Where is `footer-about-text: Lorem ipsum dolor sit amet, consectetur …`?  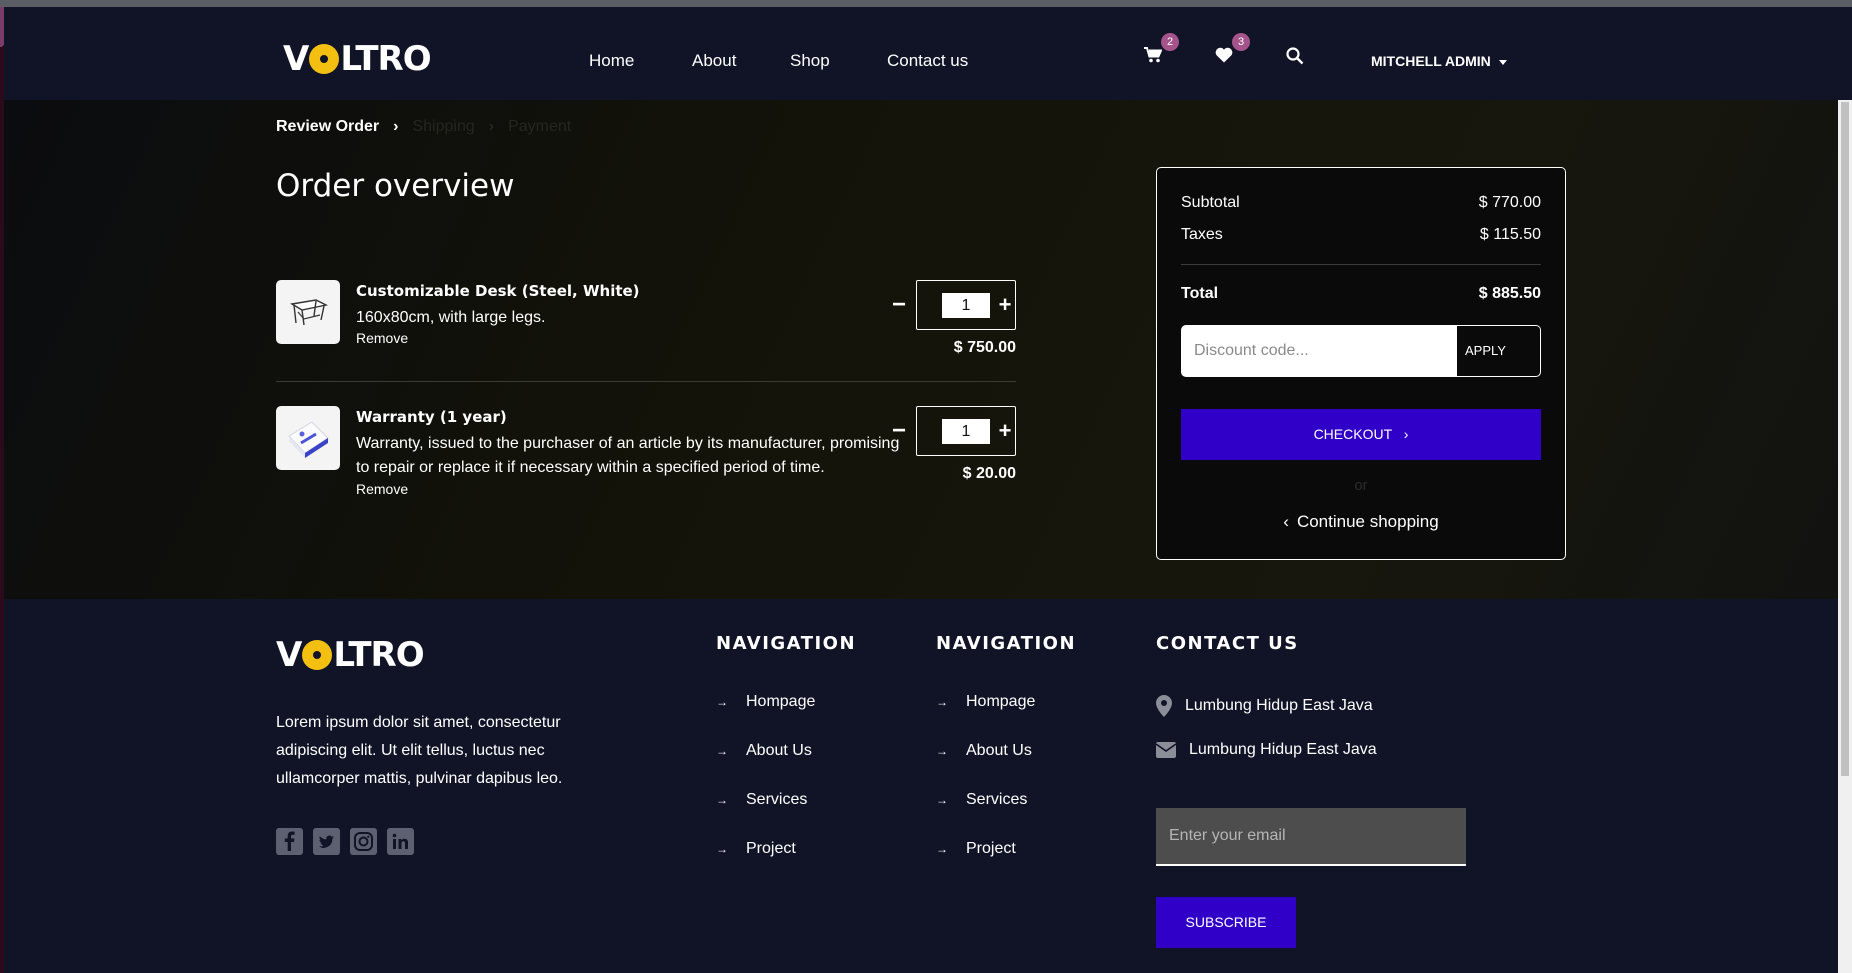 footer-about-text: Lorem ipsum dolor sit amet, consectetur … is located at coordinates (419, 750).